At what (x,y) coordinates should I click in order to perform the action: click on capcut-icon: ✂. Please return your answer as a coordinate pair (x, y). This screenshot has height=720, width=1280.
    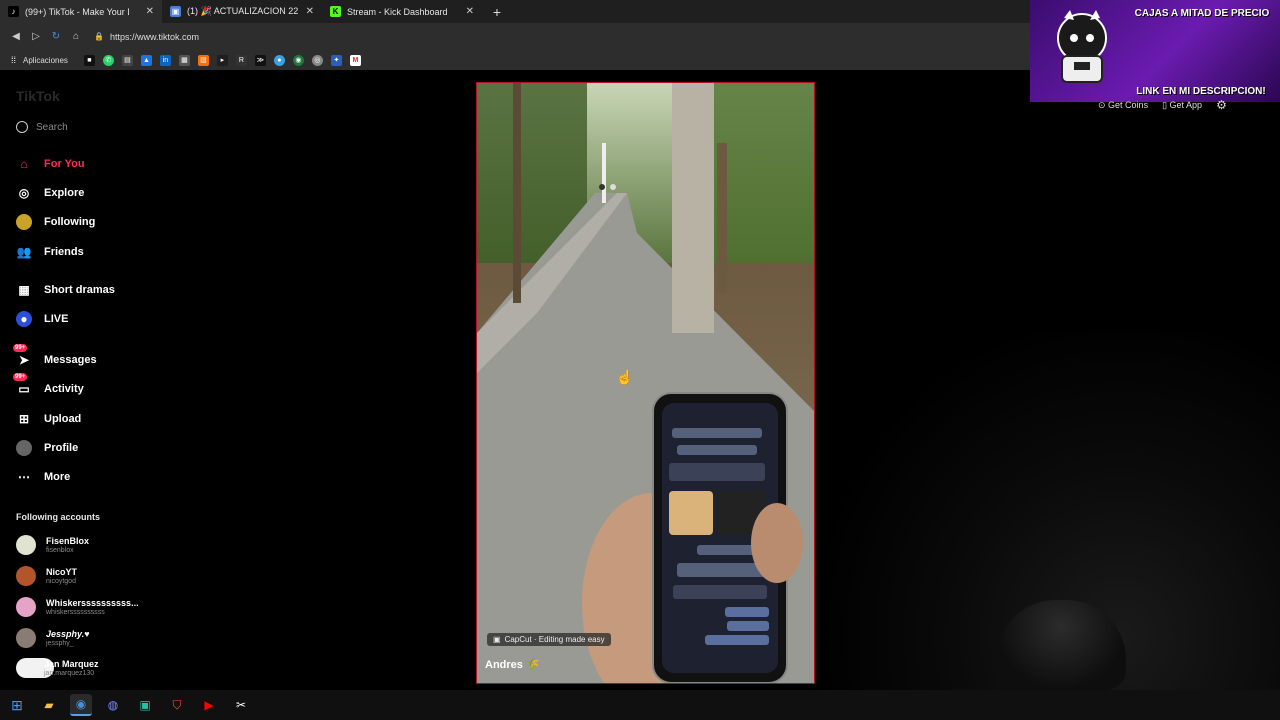
    Looking at the image, I should click on (241, 705).